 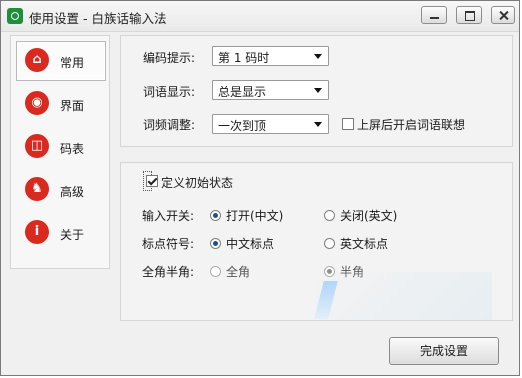 What do you see at coordinates (169, 92) in the screenshot?
I see `phrase-display-label: 词语显示:` at bounding box center [169, 92].